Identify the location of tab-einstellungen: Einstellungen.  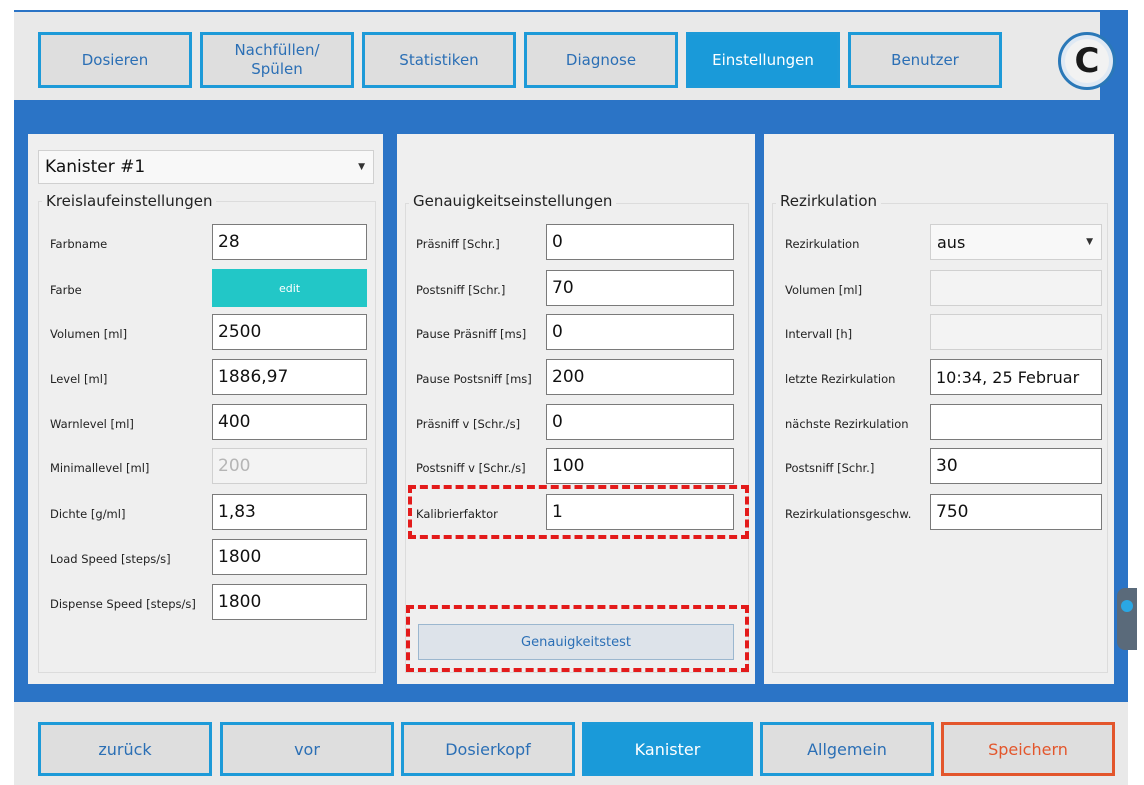
(763, 60).